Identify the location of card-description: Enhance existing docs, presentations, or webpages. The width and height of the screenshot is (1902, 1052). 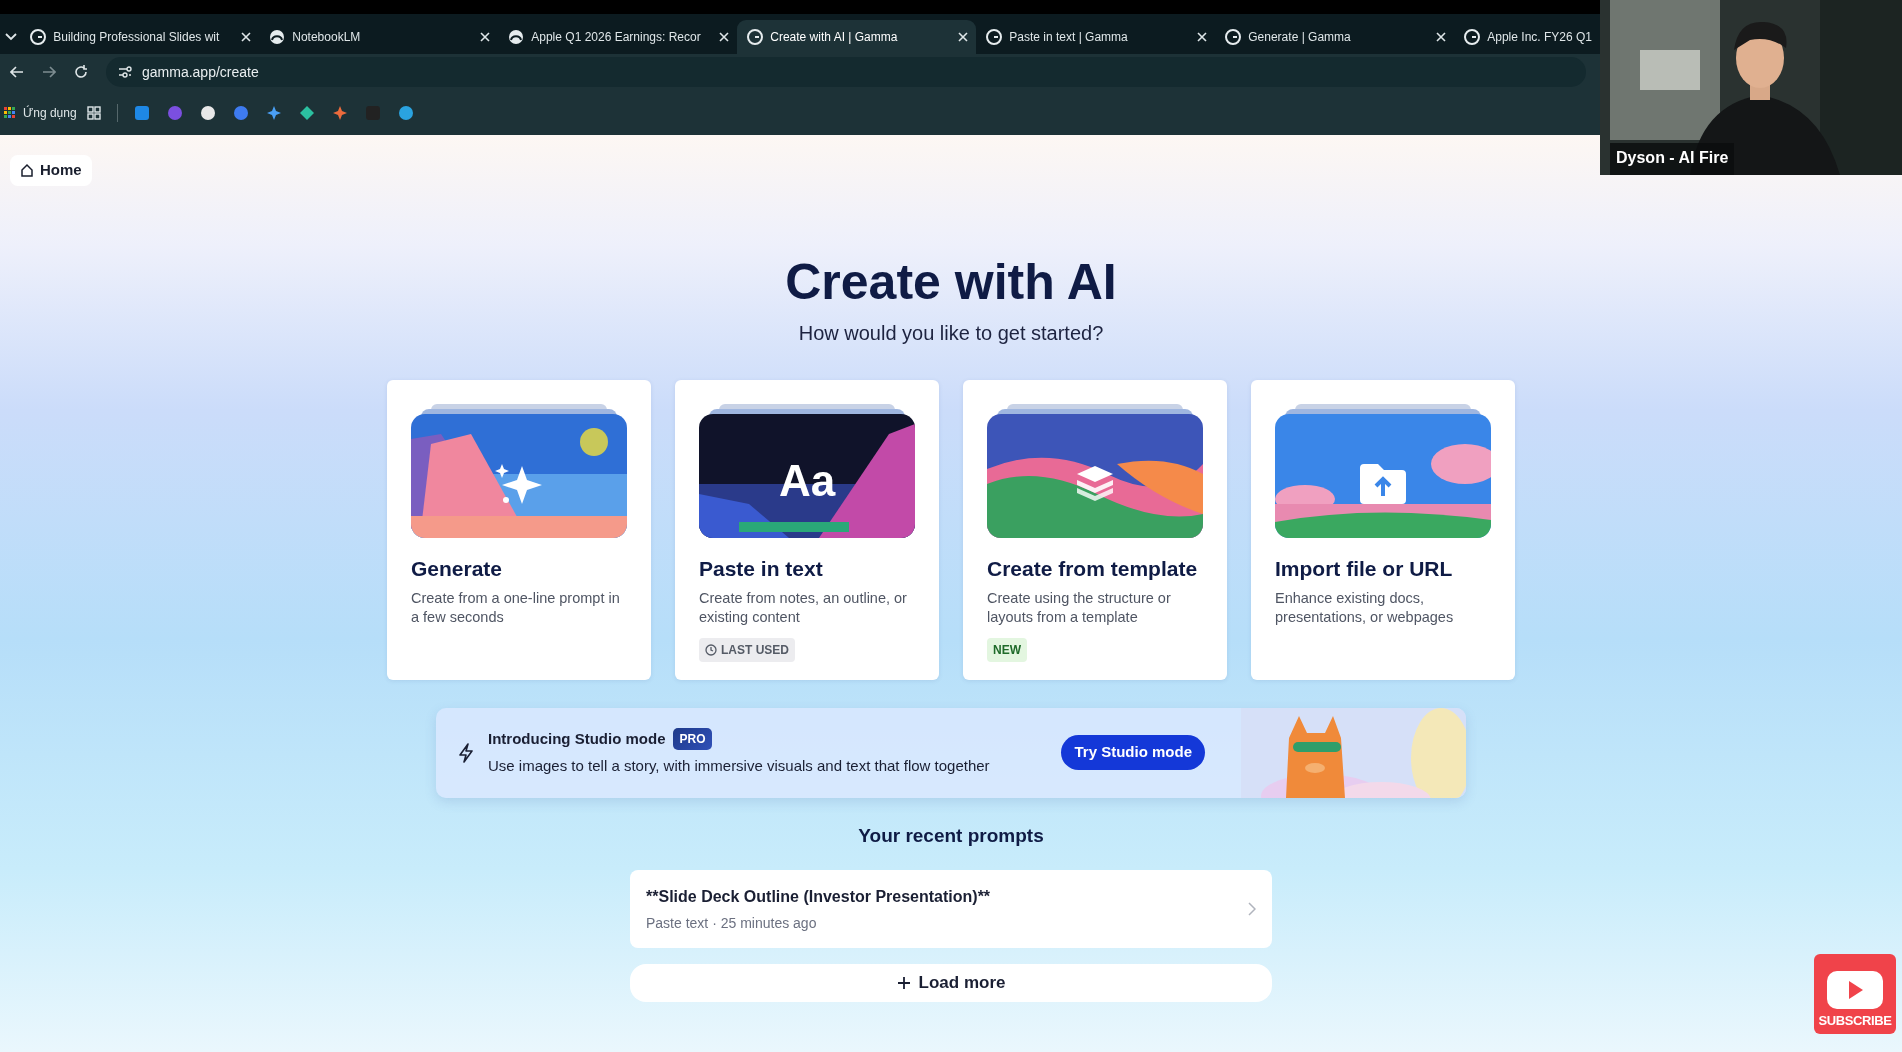
(1365, 608).